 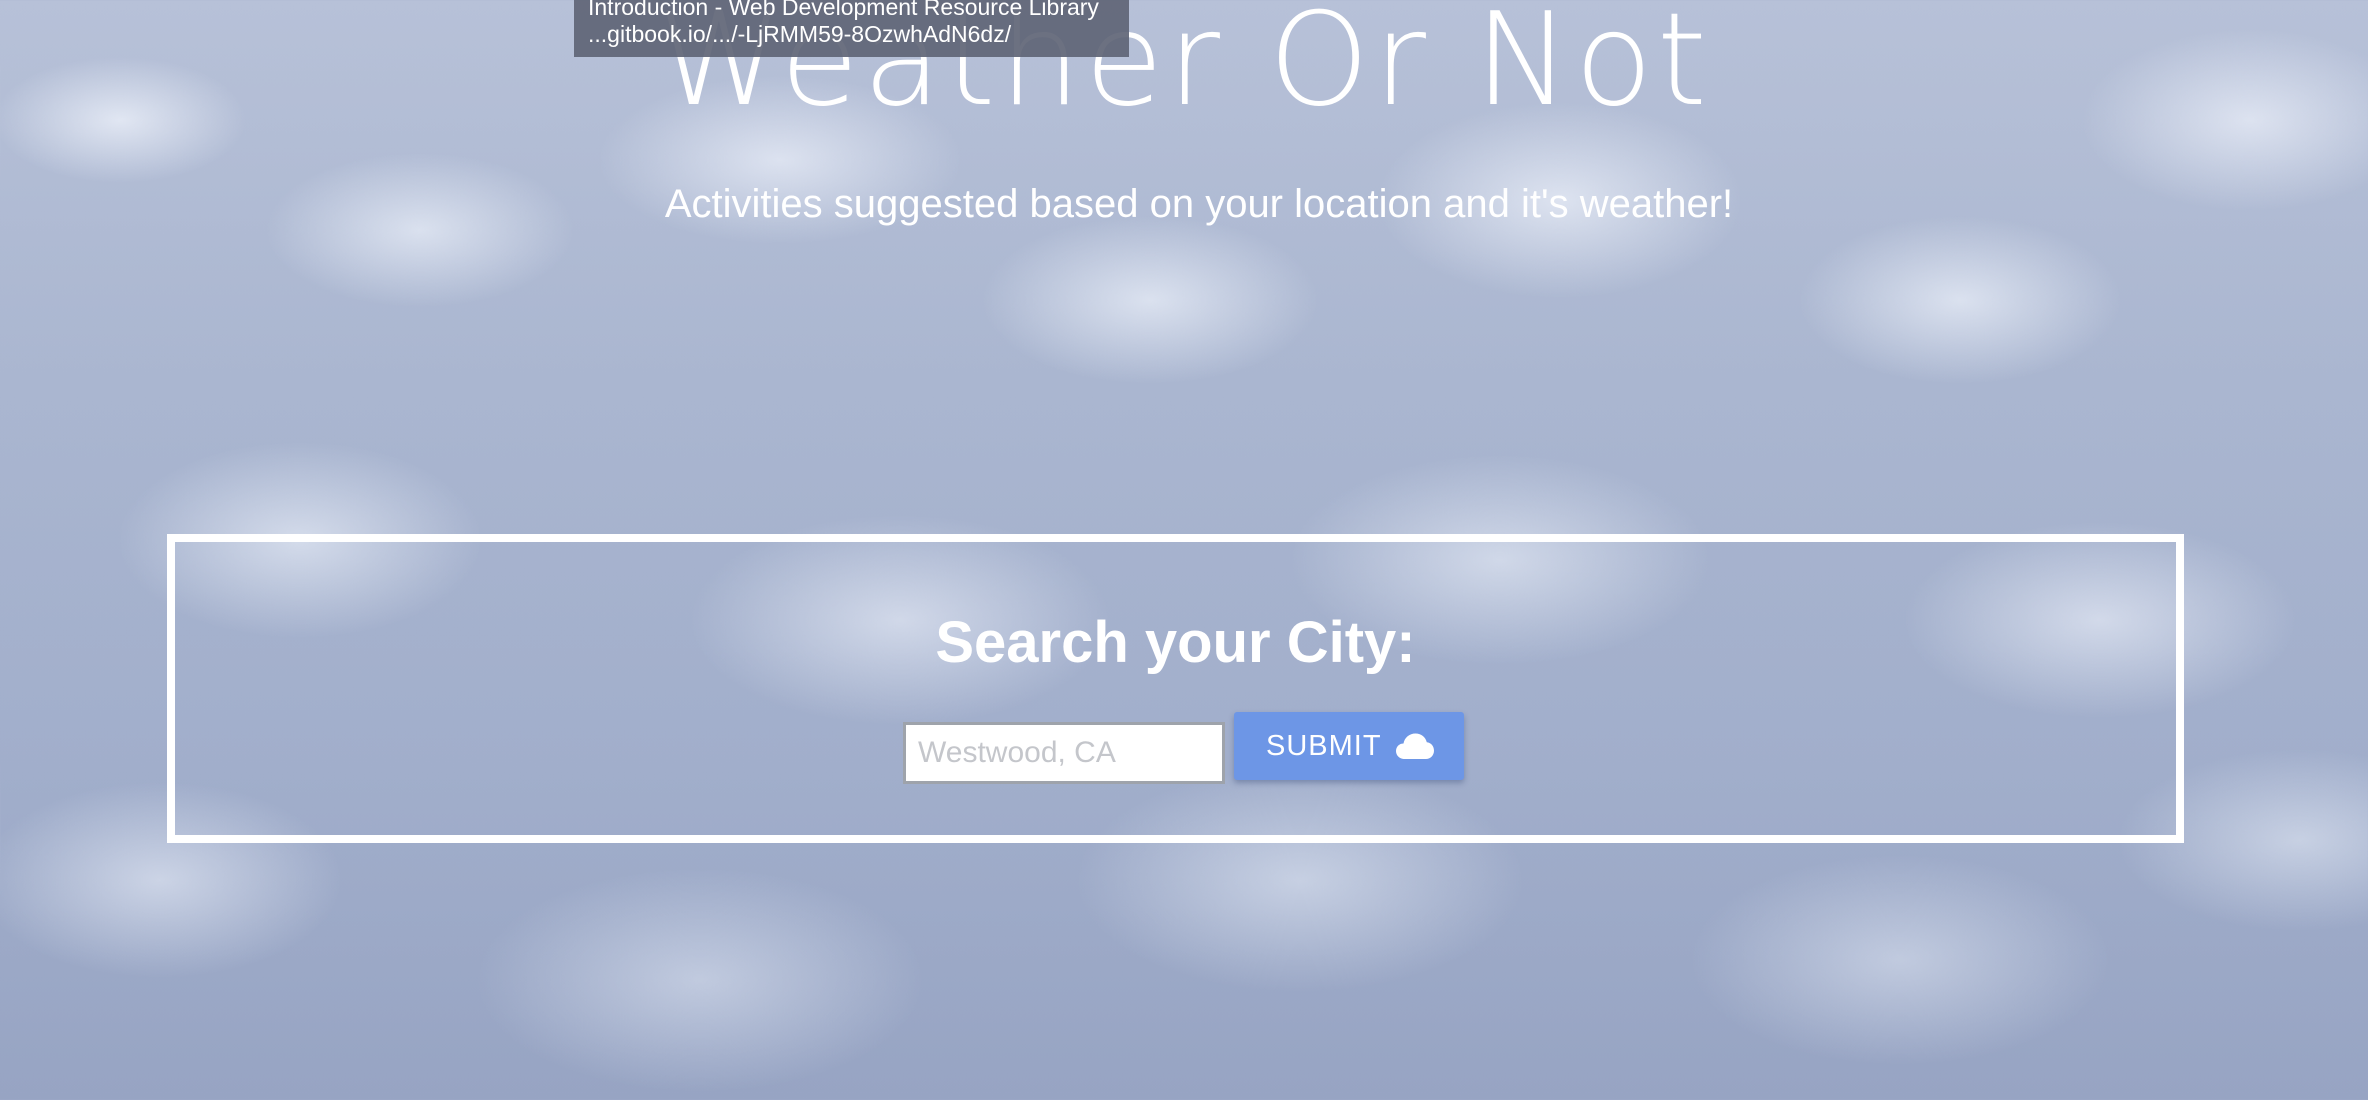 I want to click on submit-button: SUBMIT, so click(x=1349, y=746).